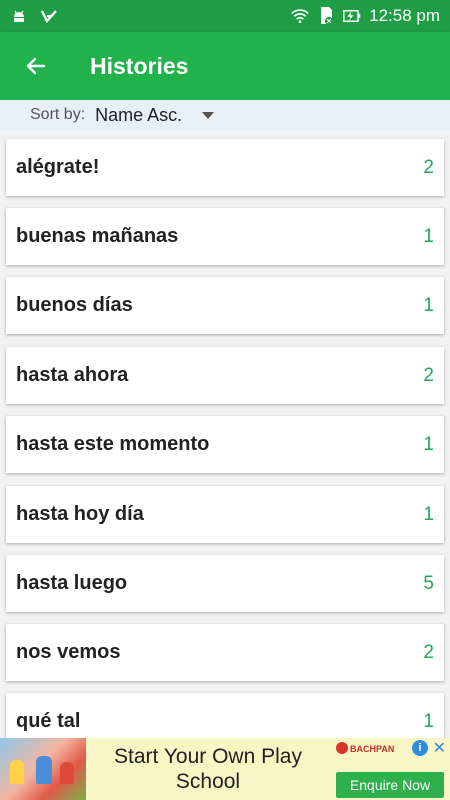  What do you see at coordinates (300, 16) in the screenshot?
I see `wifi-icon` at bounding box center [300, 16].